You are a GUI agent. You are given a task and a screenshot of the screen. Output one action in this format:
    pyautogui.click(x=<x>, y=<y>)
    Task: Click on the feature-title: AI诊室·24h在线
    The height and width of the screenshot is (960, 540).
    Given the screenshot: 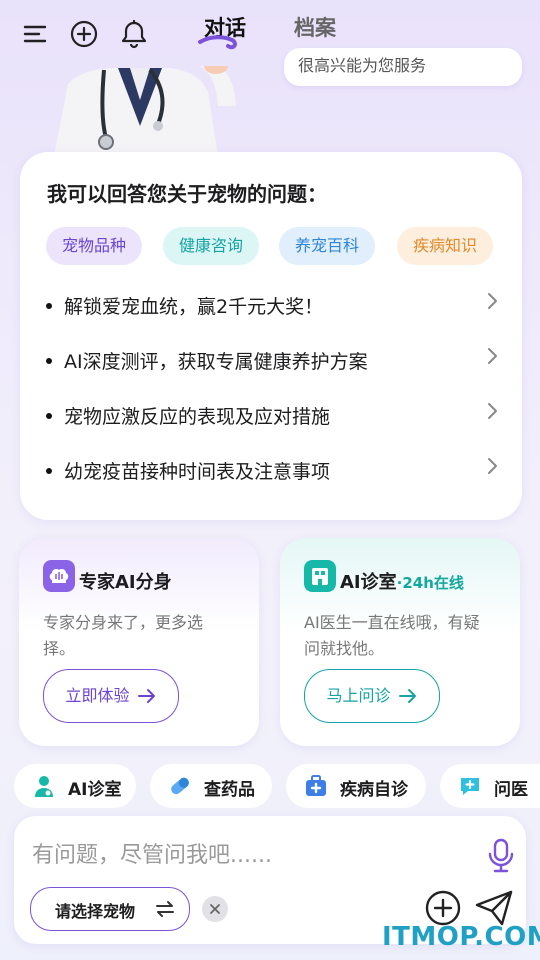 What is the action you would take?
    pyautogui.click(x=402, y=581)
    